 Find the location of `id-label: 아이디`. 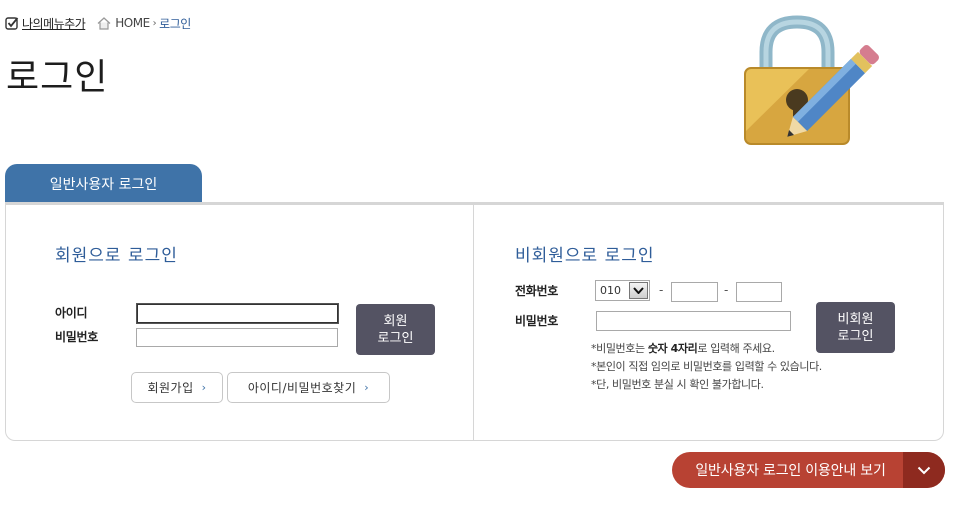

id-label: 아이디 is located at coordinates (71, 313).